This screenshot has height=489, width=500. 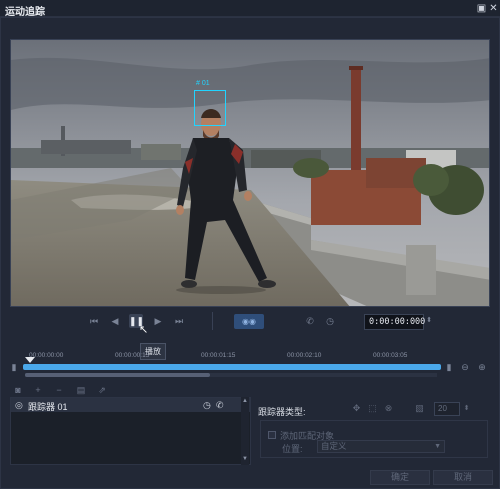 I want to click on area-tracker-icon: ⬚, so click(x=372, y=408).